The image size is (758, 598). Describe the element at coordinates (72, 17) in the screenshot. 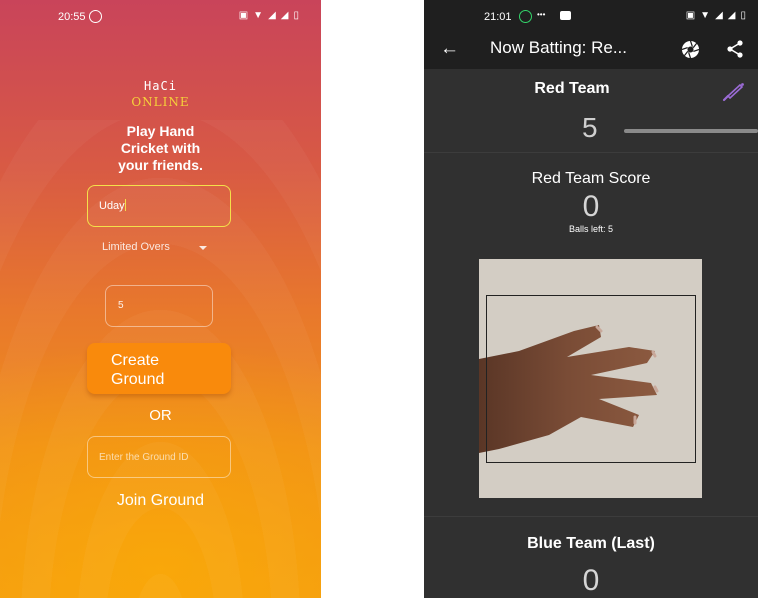

I see `status-time: 20:55` at that location.